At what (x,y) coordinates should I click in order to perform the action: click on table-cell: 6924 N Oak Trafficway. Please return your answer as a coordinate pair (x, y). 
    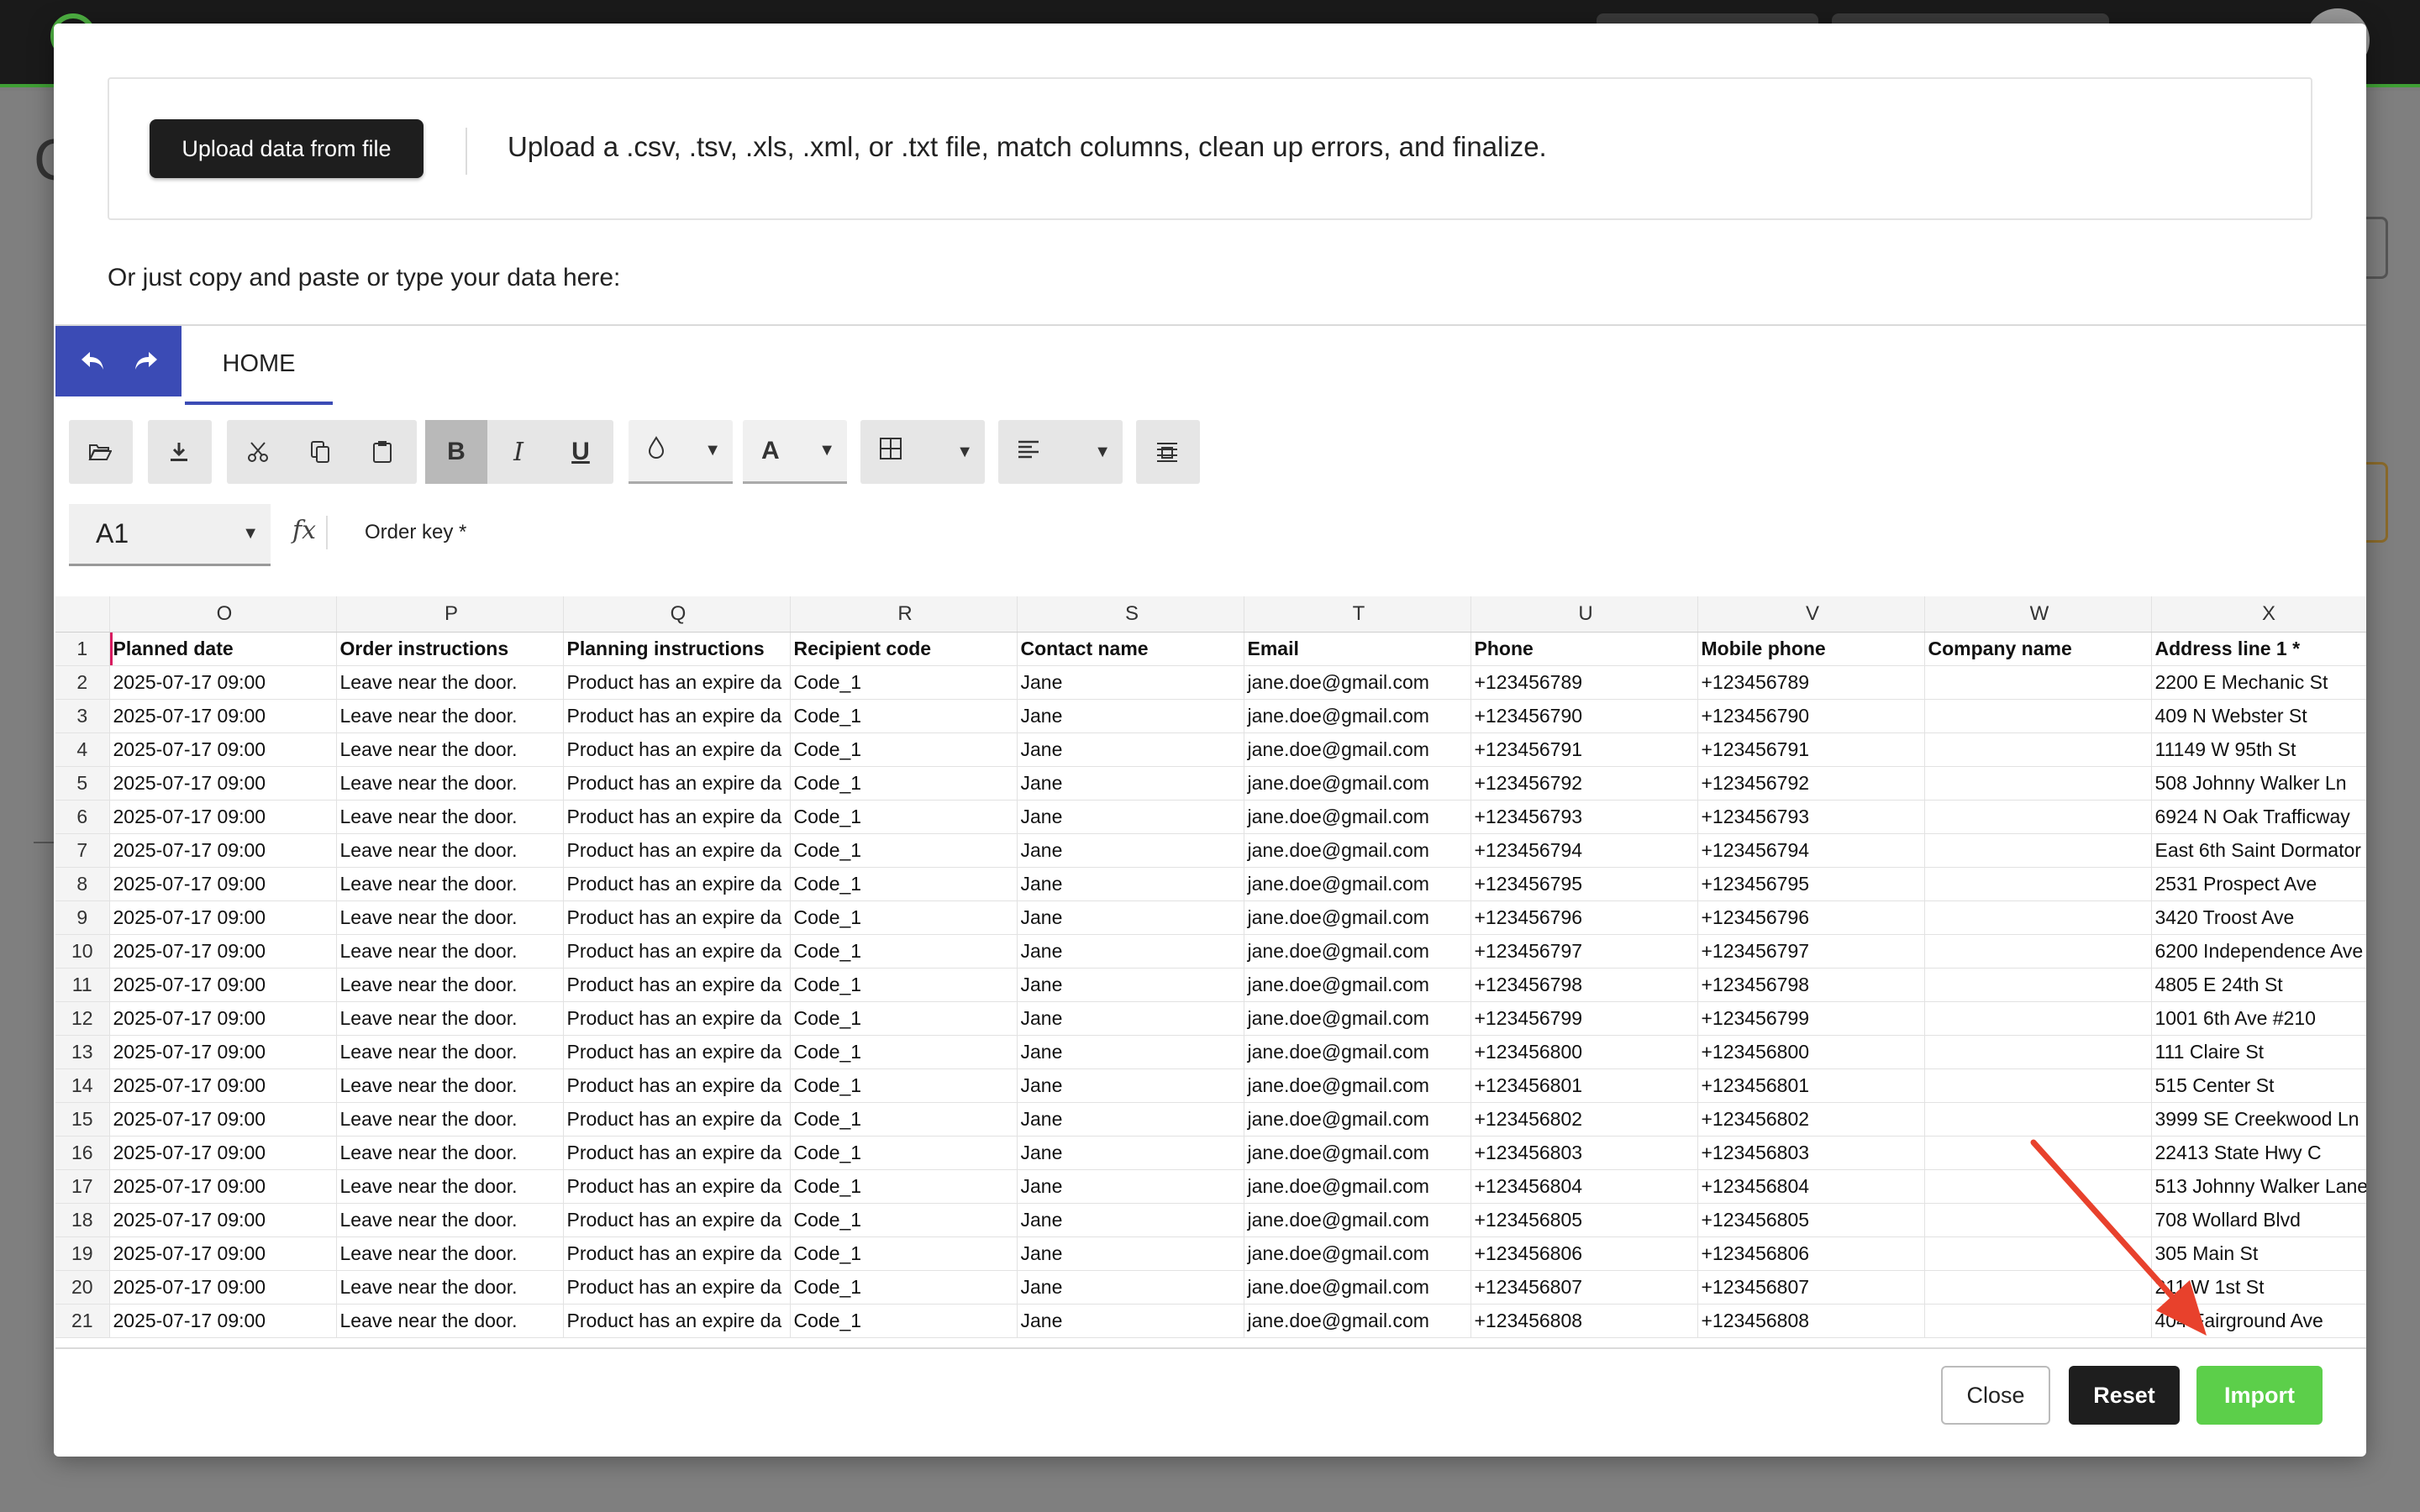
    Looking at the image, I should click on (2258, 817).